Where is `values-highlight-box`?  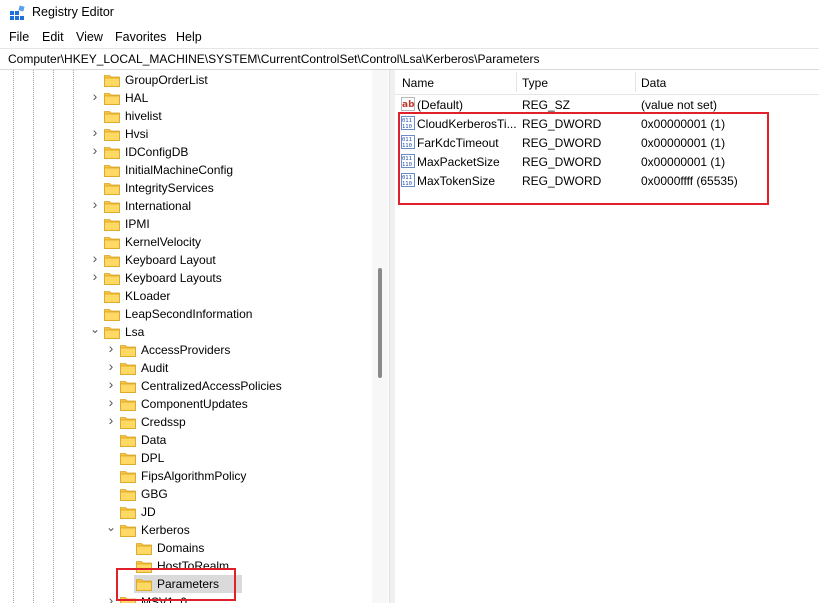
values-highlight-box is located at coordinates (583, 158).